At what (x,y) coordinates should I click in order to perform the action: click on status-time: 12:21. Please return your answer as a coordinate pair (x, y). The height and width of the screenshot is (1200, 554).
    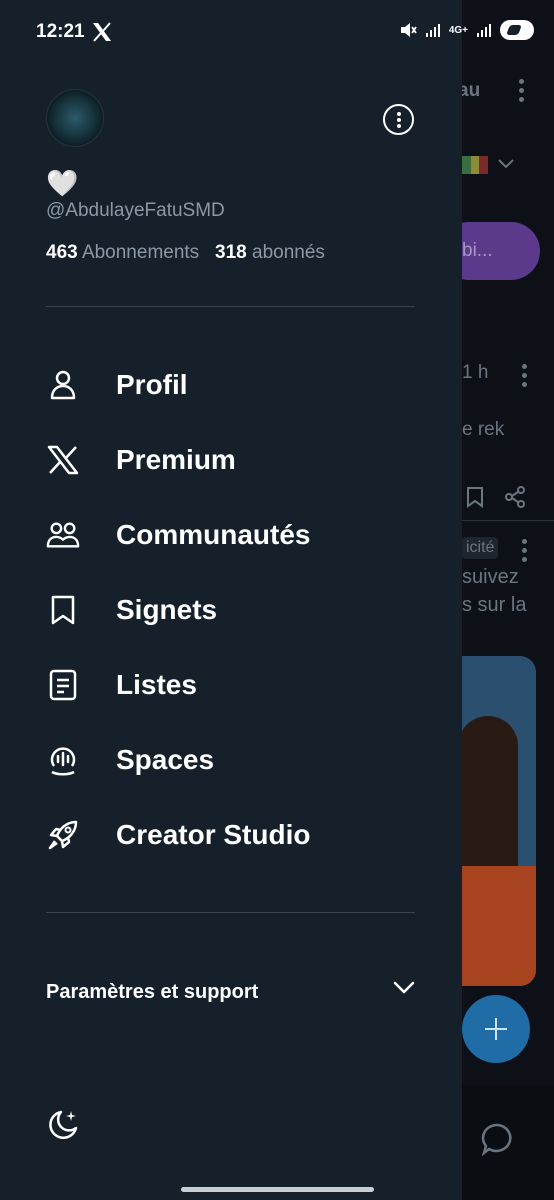
    Looking at the image, I should click on (60, 31).